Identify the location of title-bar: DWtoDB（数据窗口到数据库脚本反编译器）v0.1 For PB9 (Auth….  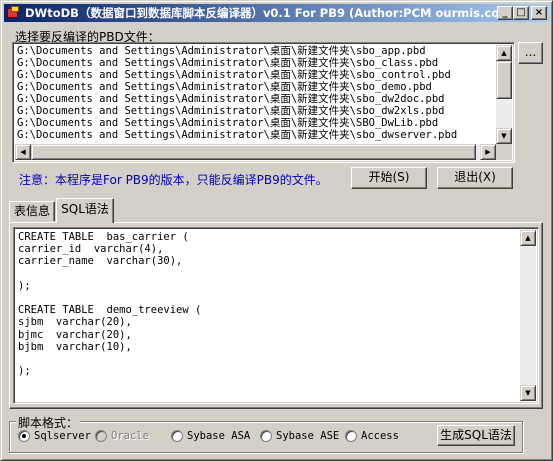
(276, 13).